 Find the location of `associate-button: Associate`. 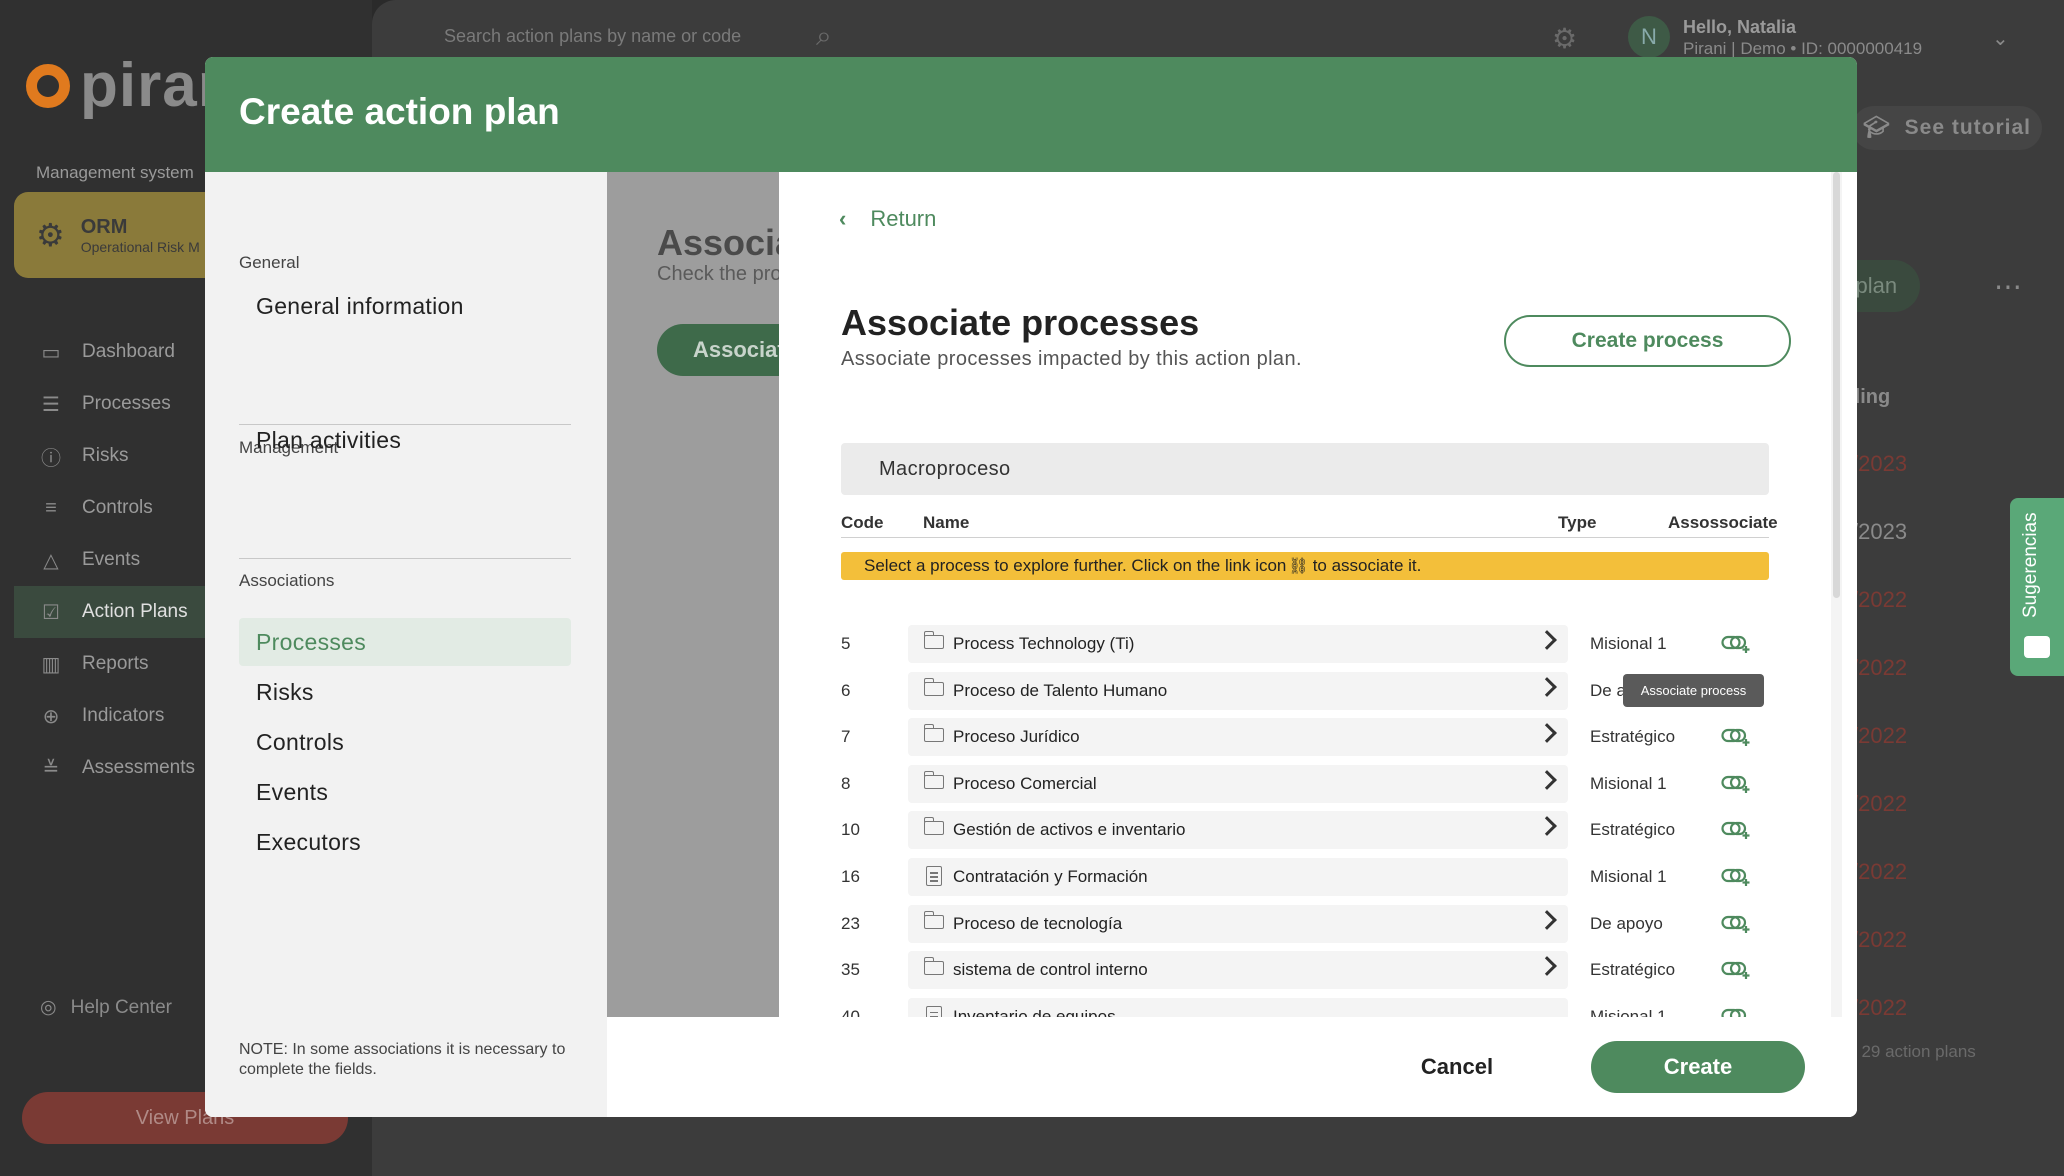

associate-button: Associate is located at coordinates (718, 350).